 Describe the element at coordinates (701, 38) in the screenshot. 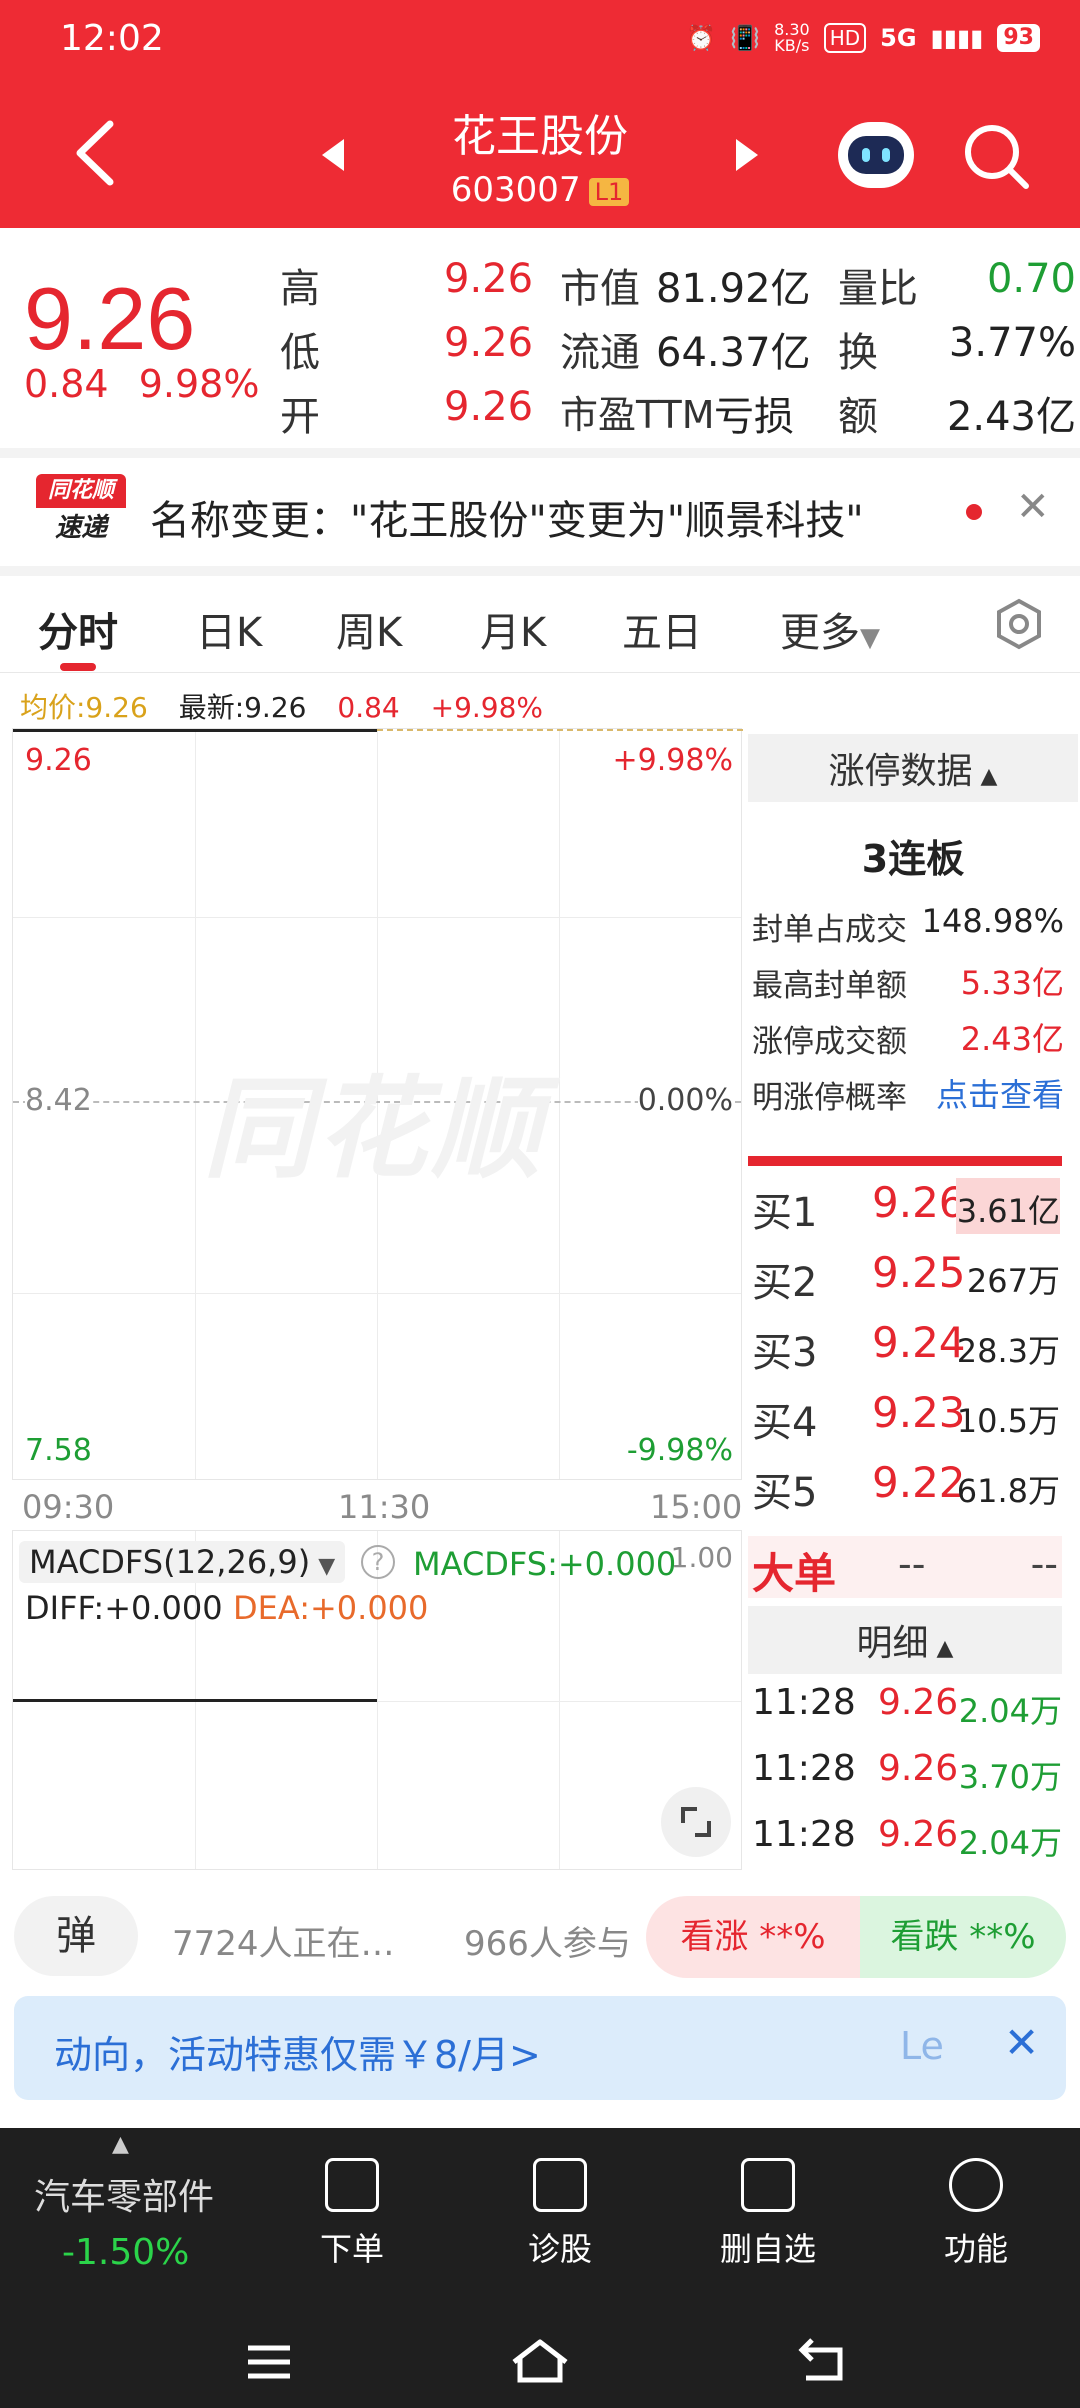

I see `alarm-icon: ⏰` at that location.